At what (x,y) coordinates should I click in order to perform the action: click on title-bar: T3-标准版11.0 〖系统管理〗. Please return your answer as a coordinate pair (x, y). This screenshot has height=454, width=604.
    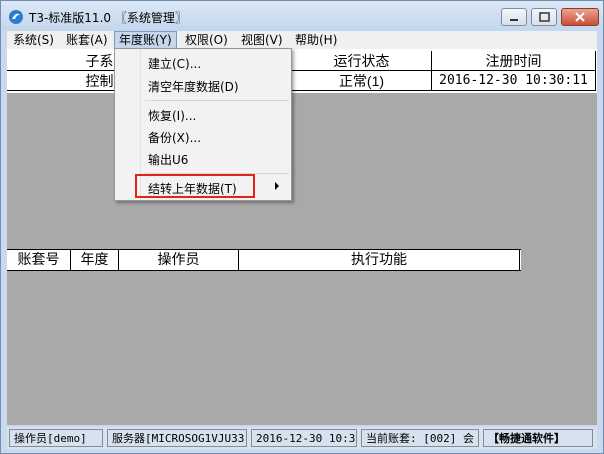
    Looking at the image, I should click on (302, 16).